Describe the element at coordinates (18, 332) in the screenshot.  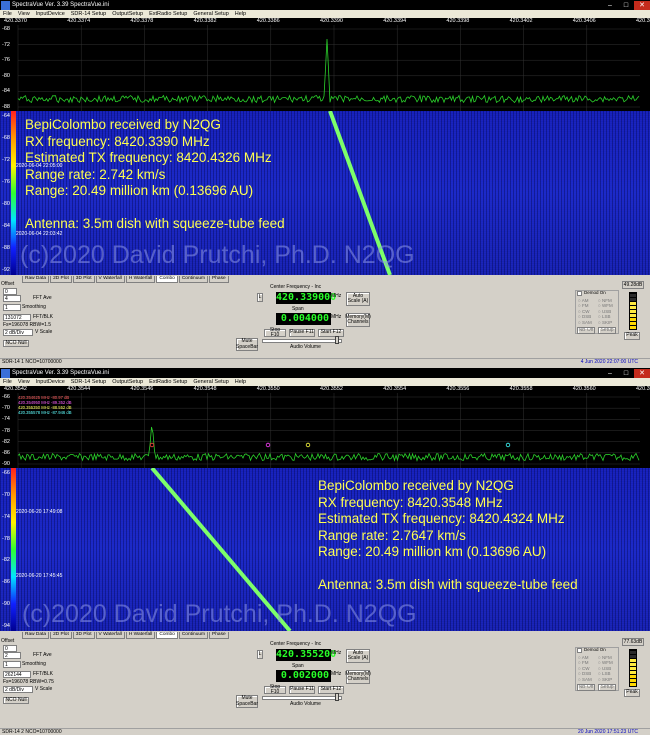
I see `vscale-select: 2 dB/Div` at that location.